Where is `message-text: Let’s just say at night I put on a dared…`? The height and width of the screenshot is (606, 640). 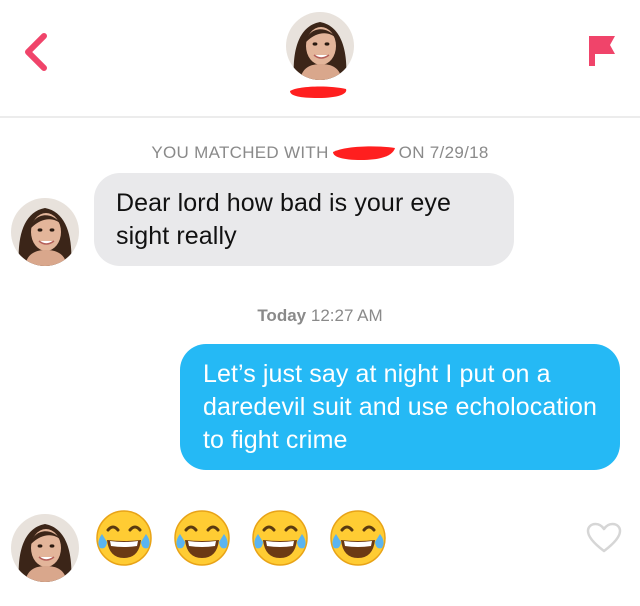 message-text: Let’s just say at night I put on a dared… is located at coordinates (400, 407).